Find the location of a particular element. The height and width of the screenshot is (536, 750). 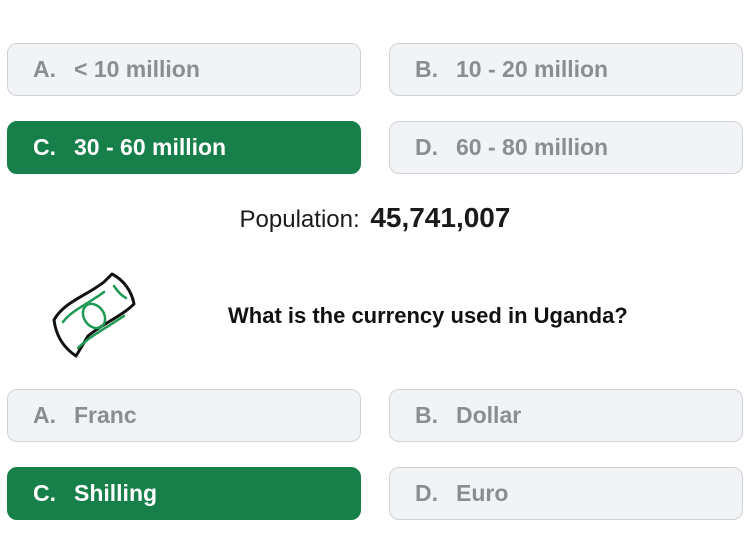

option-b-population: B. 10 - 20 million is located at coordinates (566, 69).